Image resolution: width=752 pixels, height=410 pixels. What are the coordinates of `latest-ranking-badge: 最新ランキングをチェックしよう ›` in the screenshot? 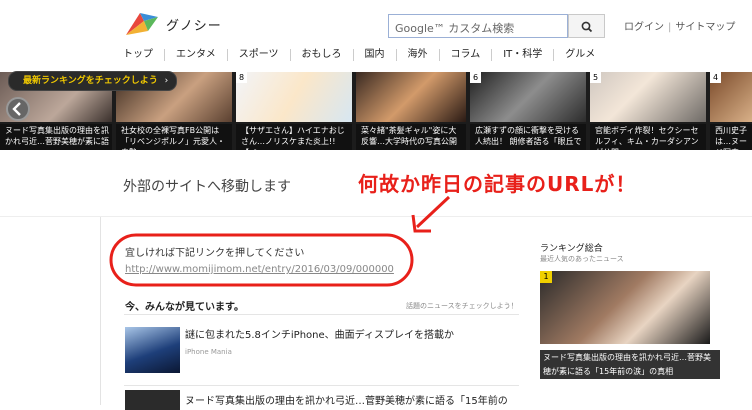 It's located at (93, 81).